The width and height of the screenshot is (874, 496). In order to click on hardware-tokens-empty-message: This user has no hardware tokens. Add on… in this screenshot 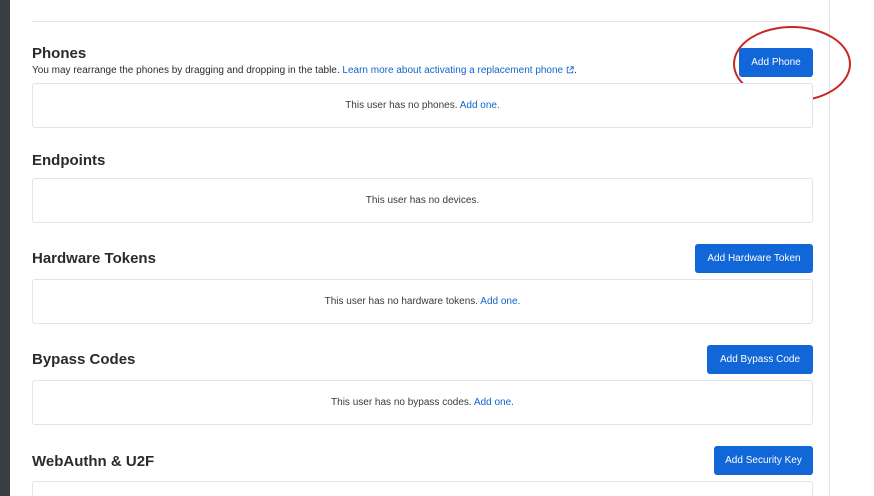, I will do `click(423, 301)`.